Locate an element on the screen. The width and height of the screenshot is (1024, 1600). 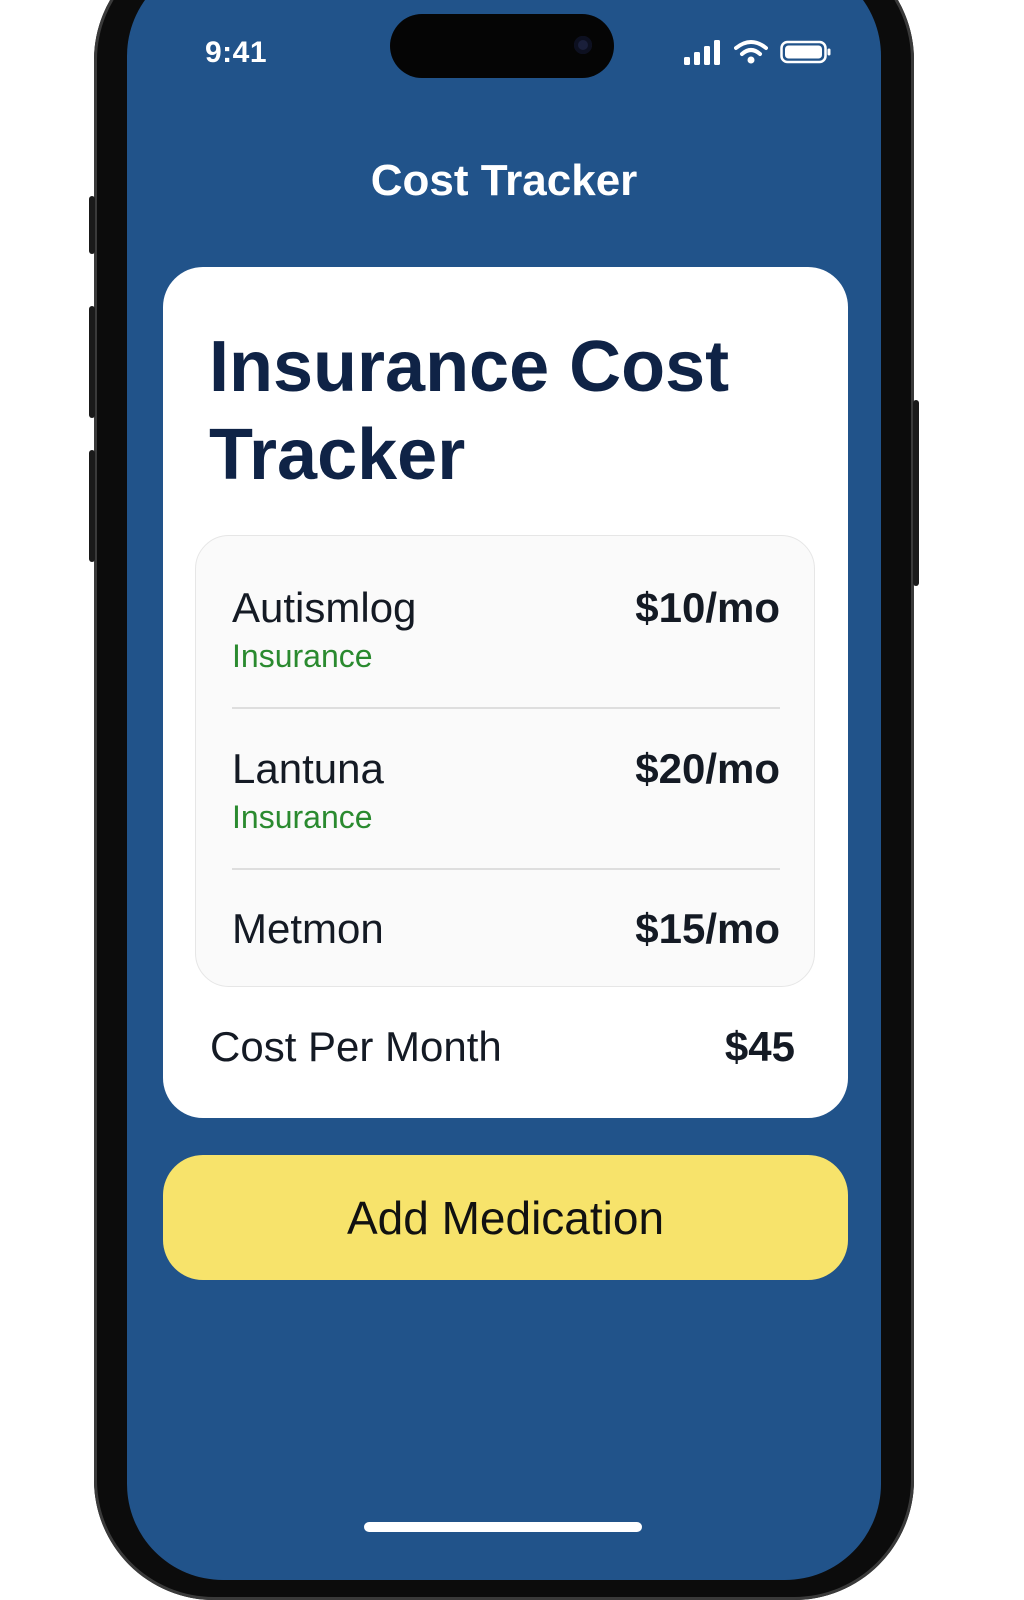
battery-icon is located at coordinates (805, 52).